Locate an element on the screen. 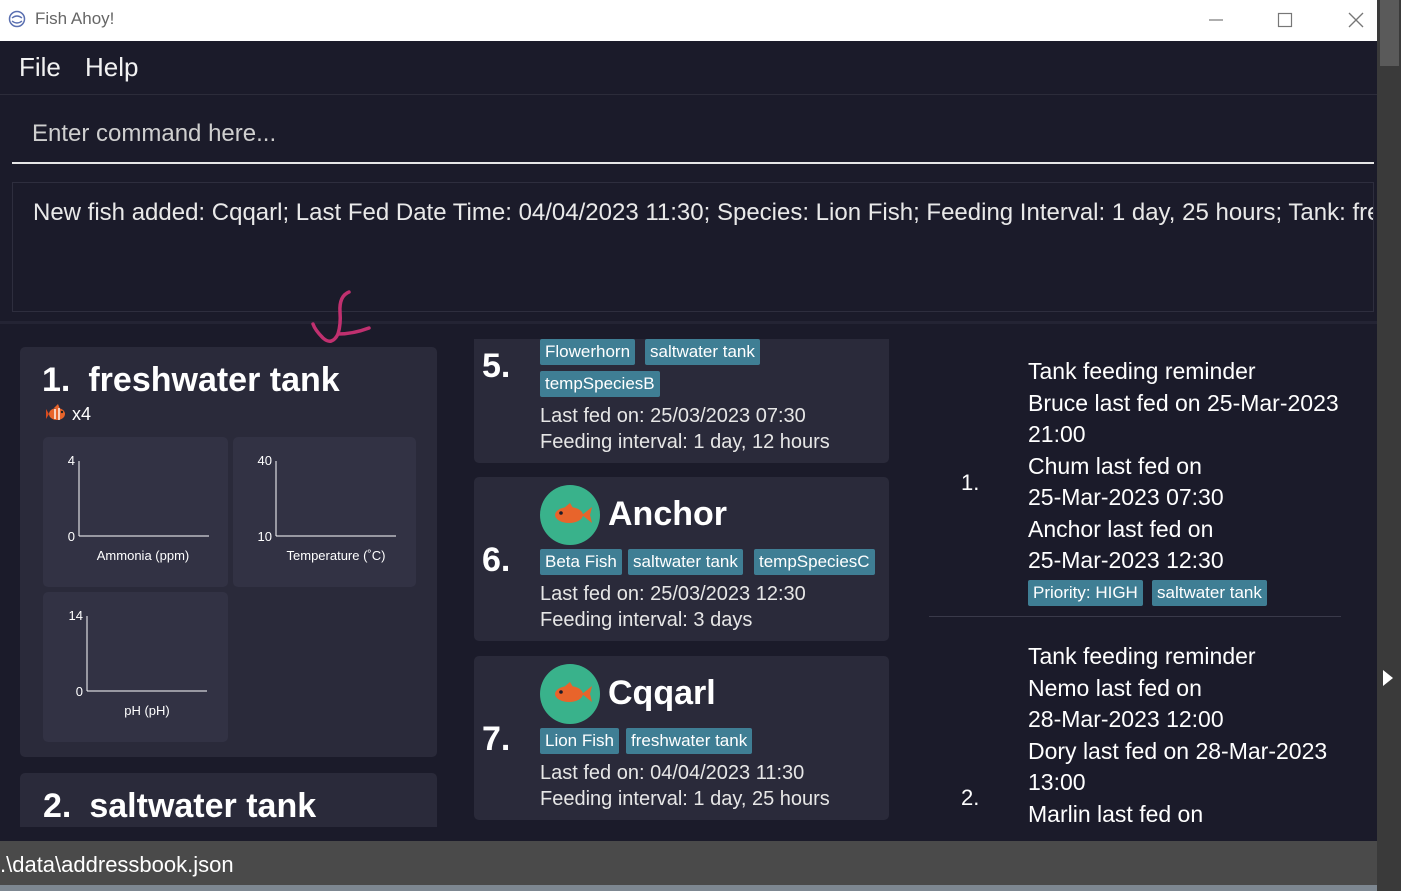  tank-title: 2. saltwater tank is located at coordinates (179, 806).